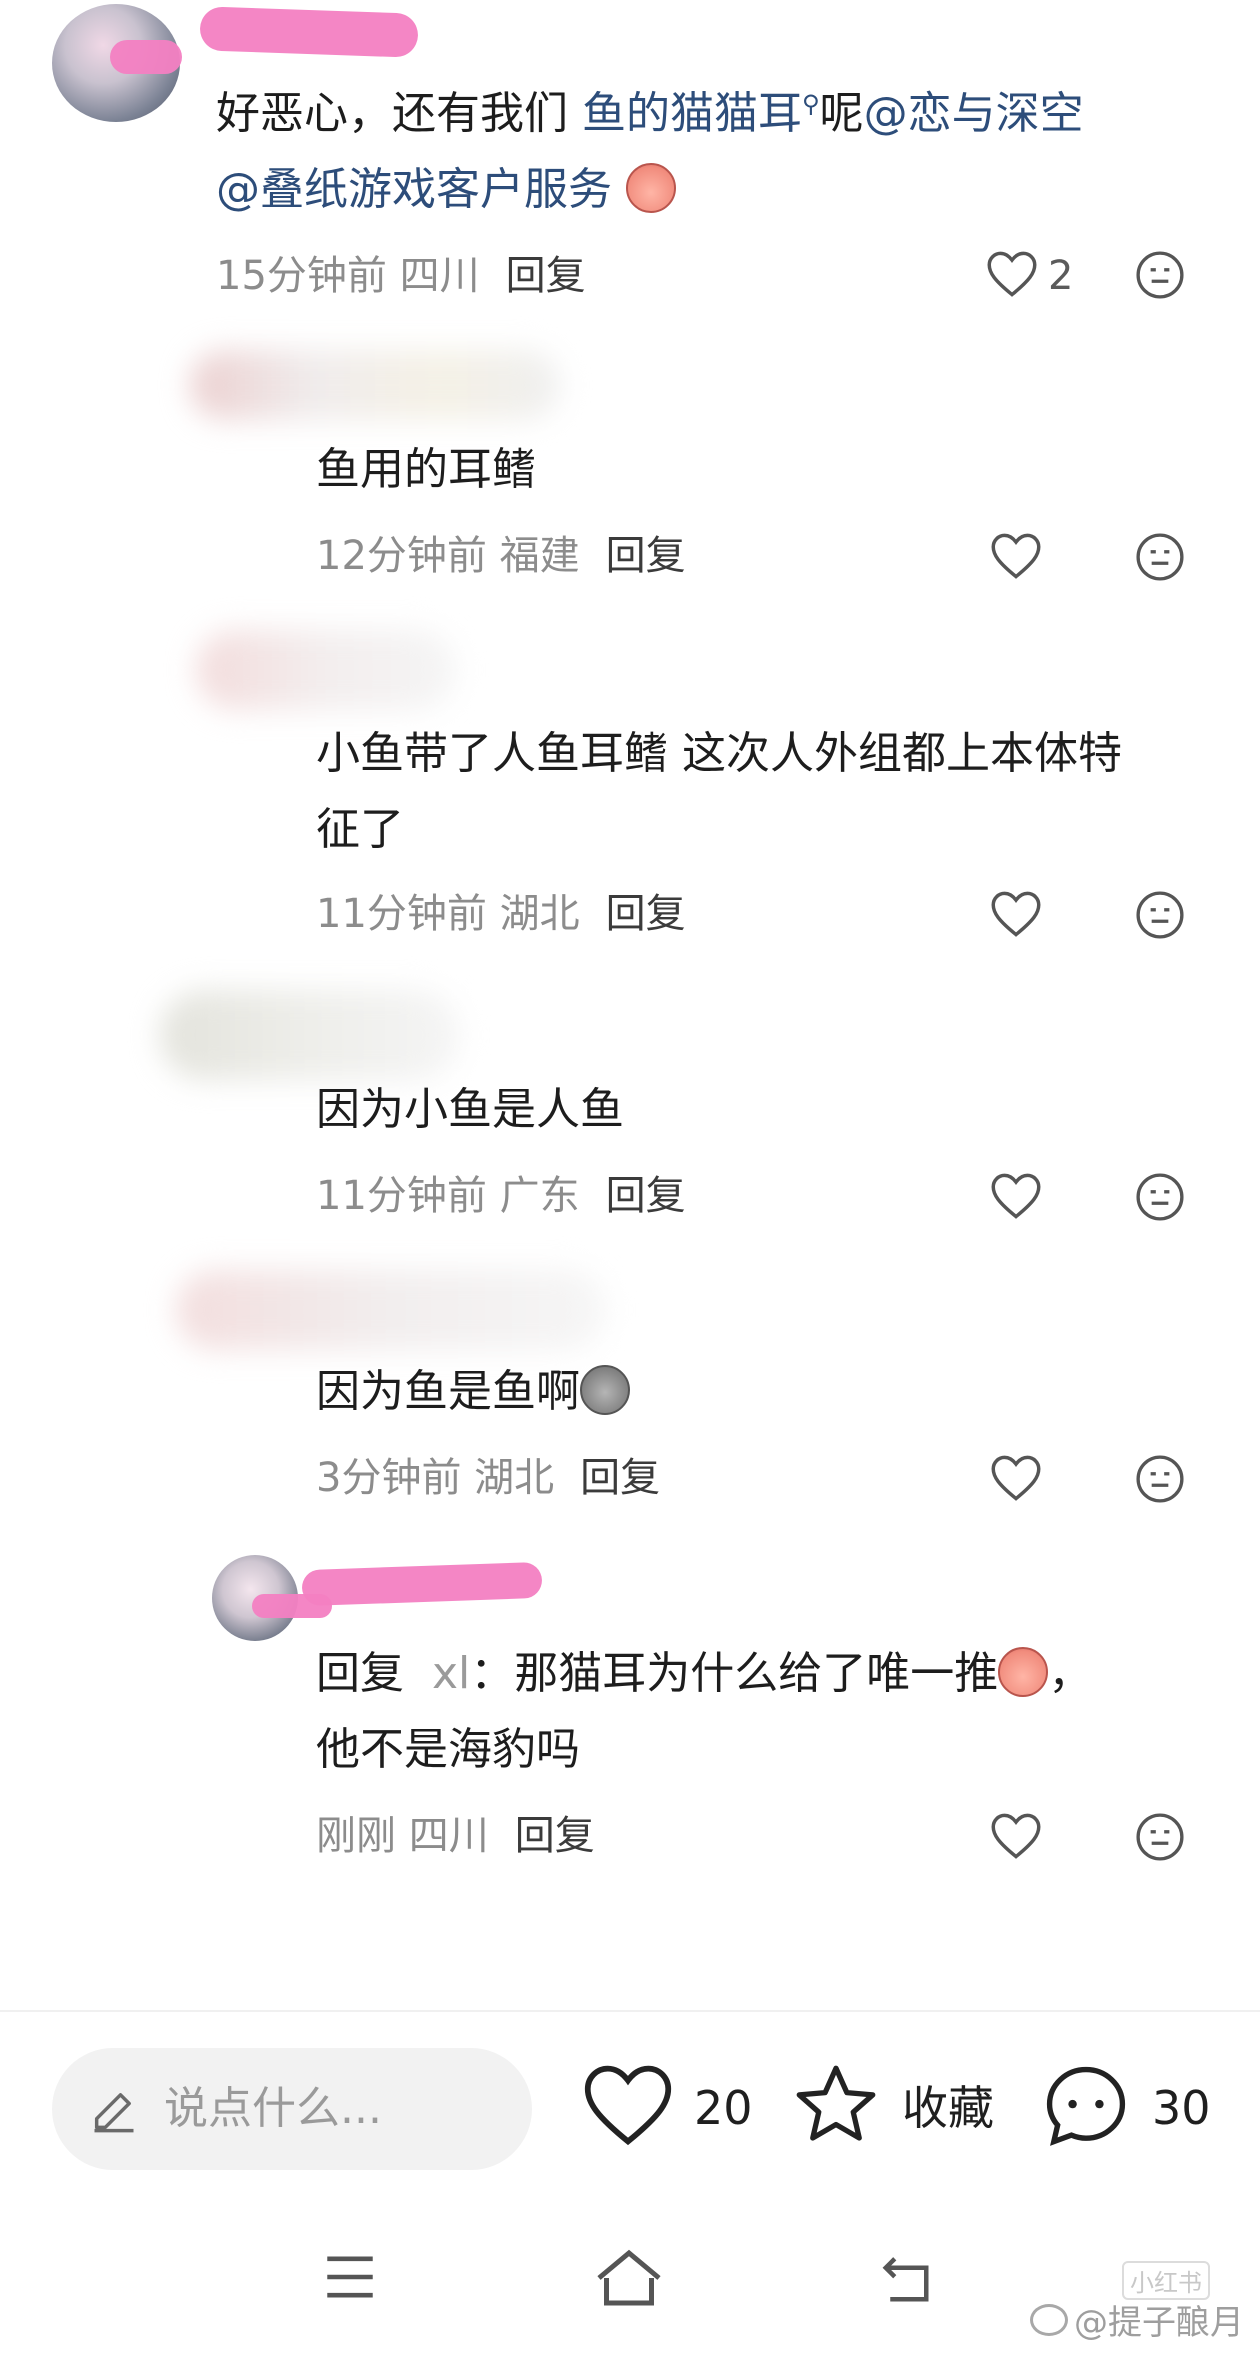 Image resolution: width=1260 pixels, height=2356 pixels. What do you see at coordinates (114, 2112) in the screenshot?
I see `pen-icon` at bounding box center [114, 2112].